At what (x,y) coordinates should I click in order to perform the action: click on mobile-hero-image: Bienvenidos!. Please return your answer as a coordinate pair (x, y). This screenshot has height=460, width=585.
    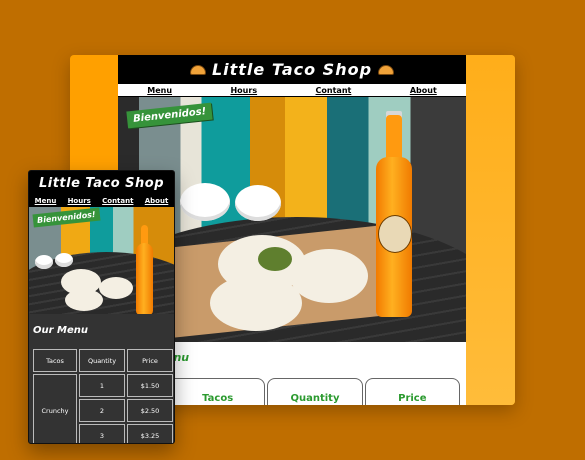
    Looking at the image, I should click on (101, 260).